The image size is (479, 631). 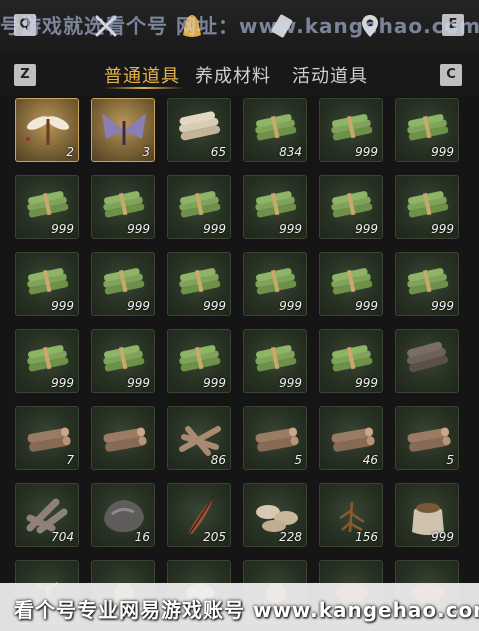 I want to click on inventory-slot: 86, so click(x=199, y=438).